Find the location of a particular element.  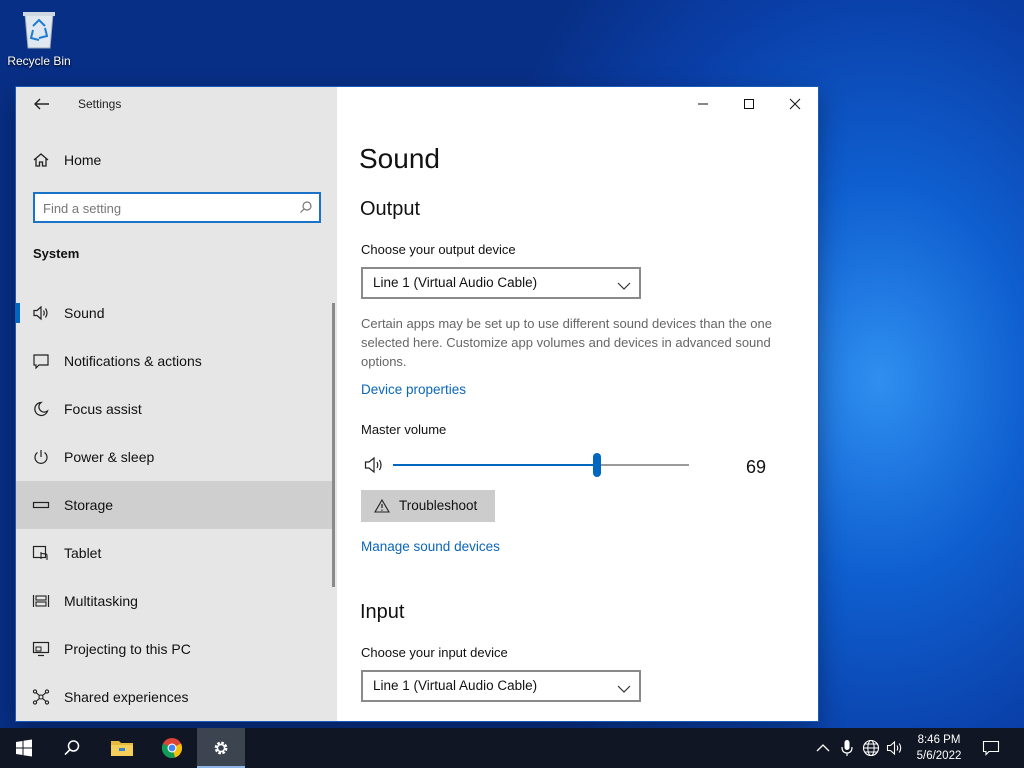

sidebar-item-notifications: Notifications & actions is located at coordinates (175, 361).